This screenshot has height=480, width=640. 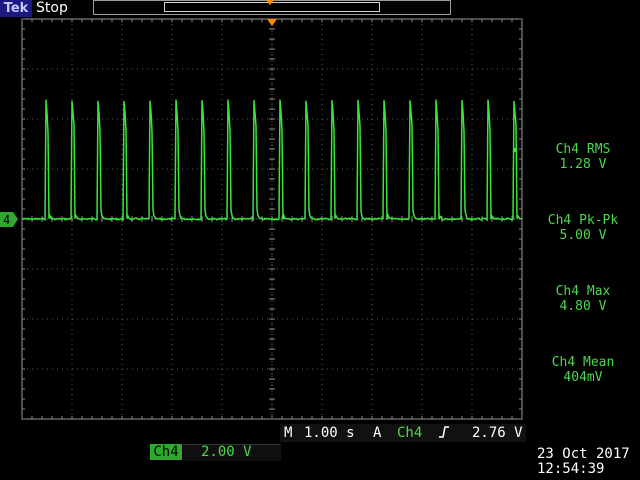 What do you see at coordinates (583, 235) in the screenshot?
I see `measurement-value: 5.00 V` at bounding box center [583, 235].